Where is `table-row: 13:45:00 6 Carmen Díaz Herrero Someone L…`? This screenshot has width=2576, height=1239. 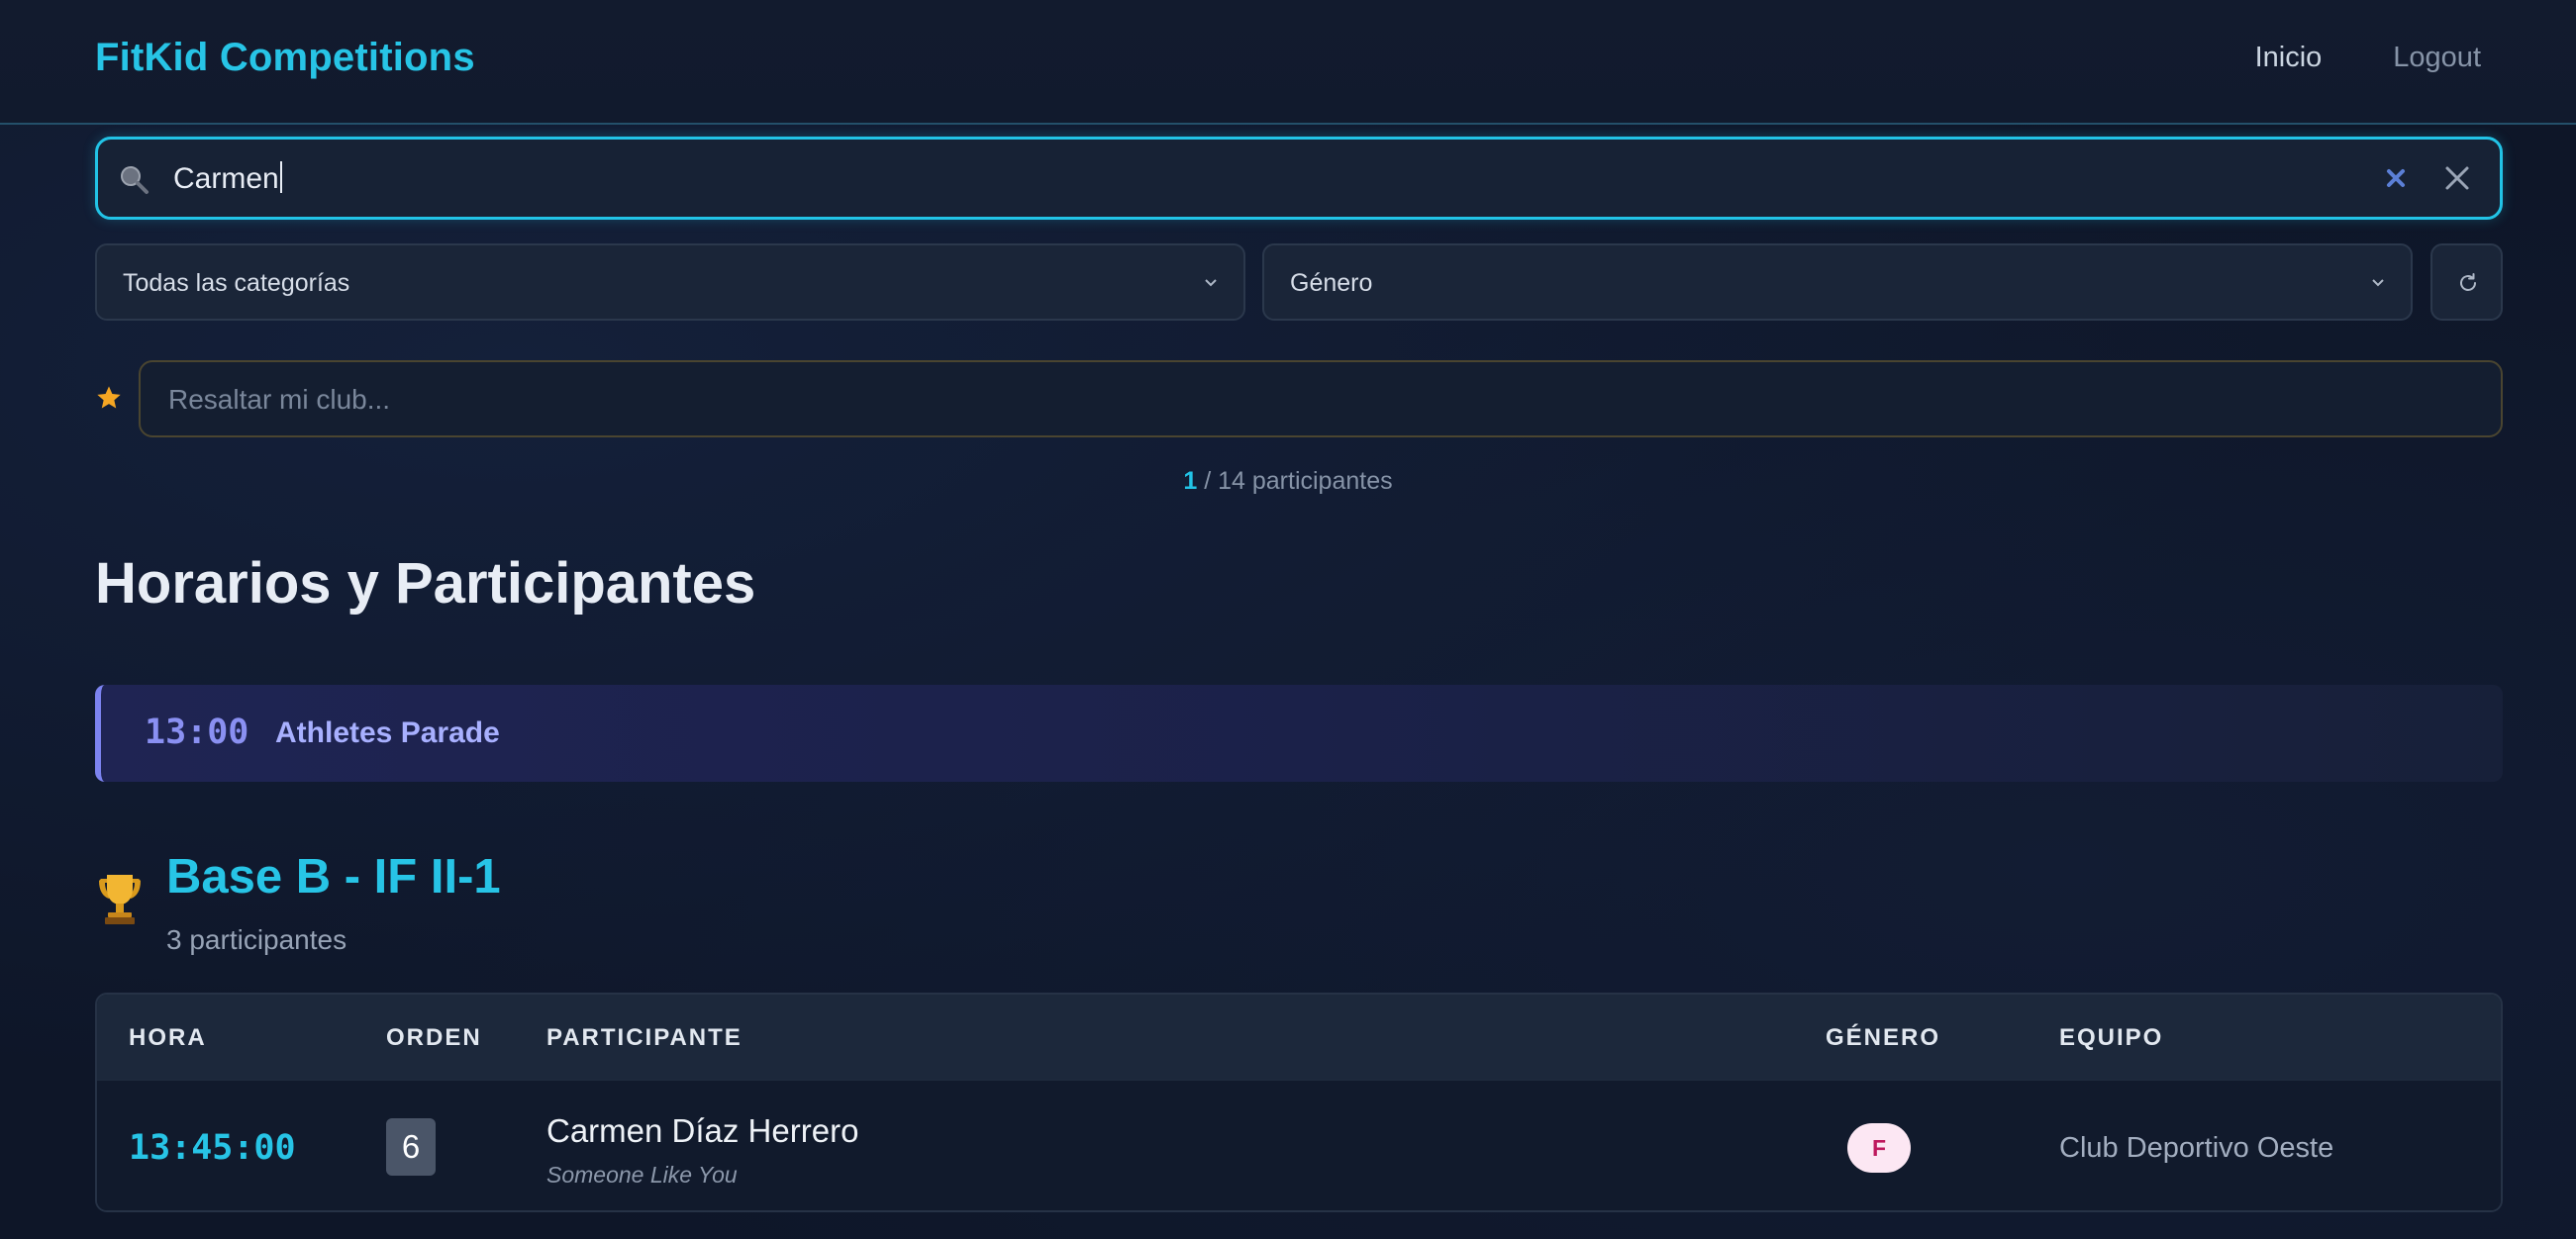 table-row: 13:45:00 6 Carmen Díaz Herrero Someone L… is located at coordinates (1299, 1145).